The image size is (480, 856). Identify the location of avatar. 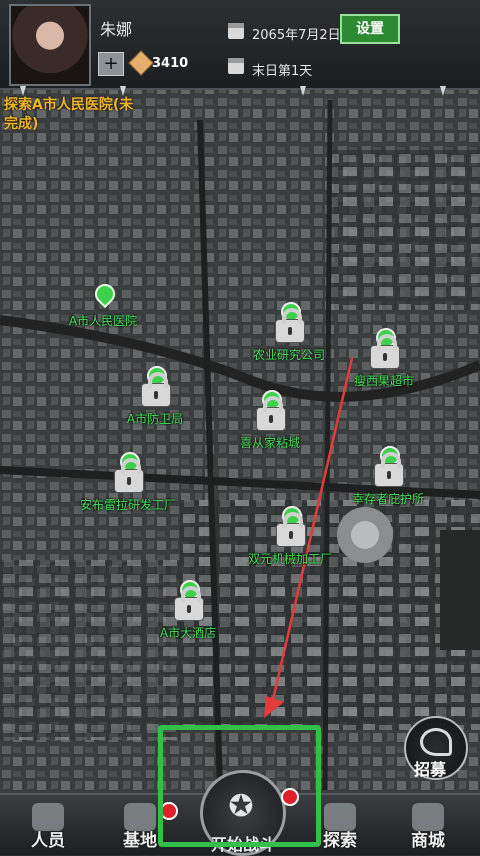
(50, 45).